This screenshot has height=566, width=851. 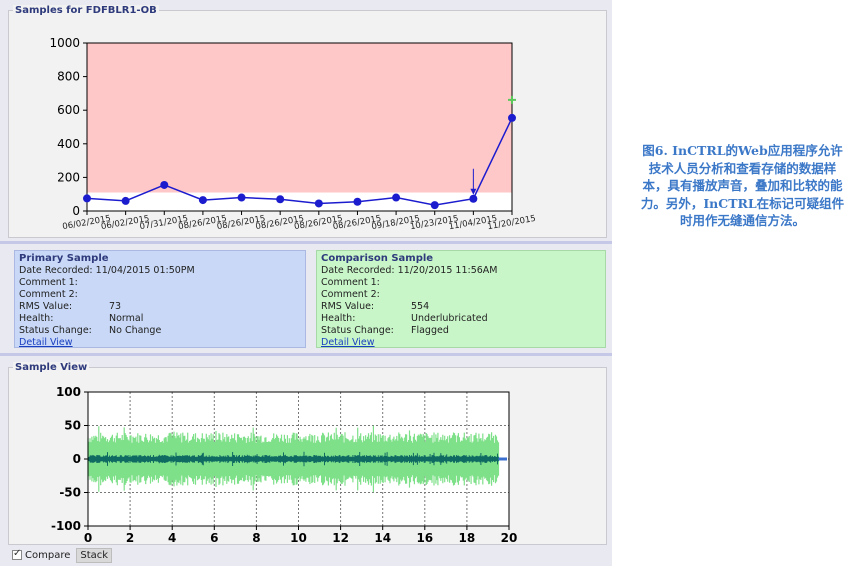 I want to click on sample-info-value: No Change, so click(x=135, y=330).